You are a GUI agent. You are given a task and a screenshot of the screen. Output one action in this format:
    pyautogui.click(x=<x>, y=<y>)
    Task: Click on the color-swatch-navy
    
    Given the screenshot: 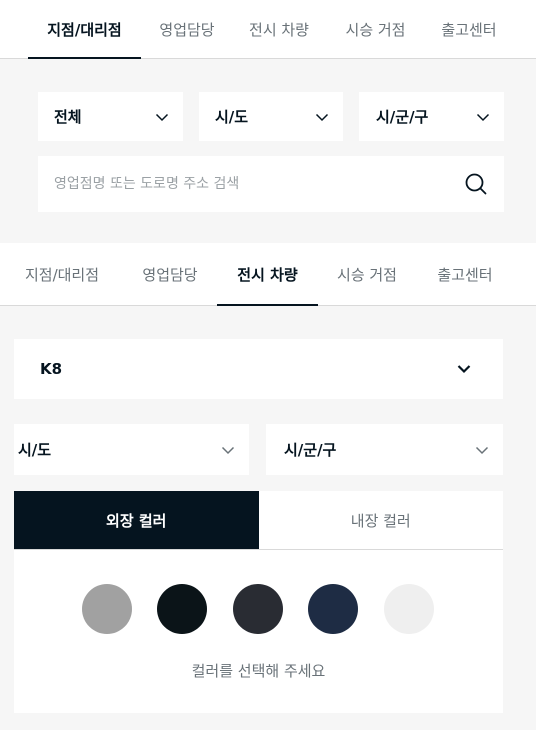 What is the action you would take?
    pyautogui.click(x=333, y=609)
    